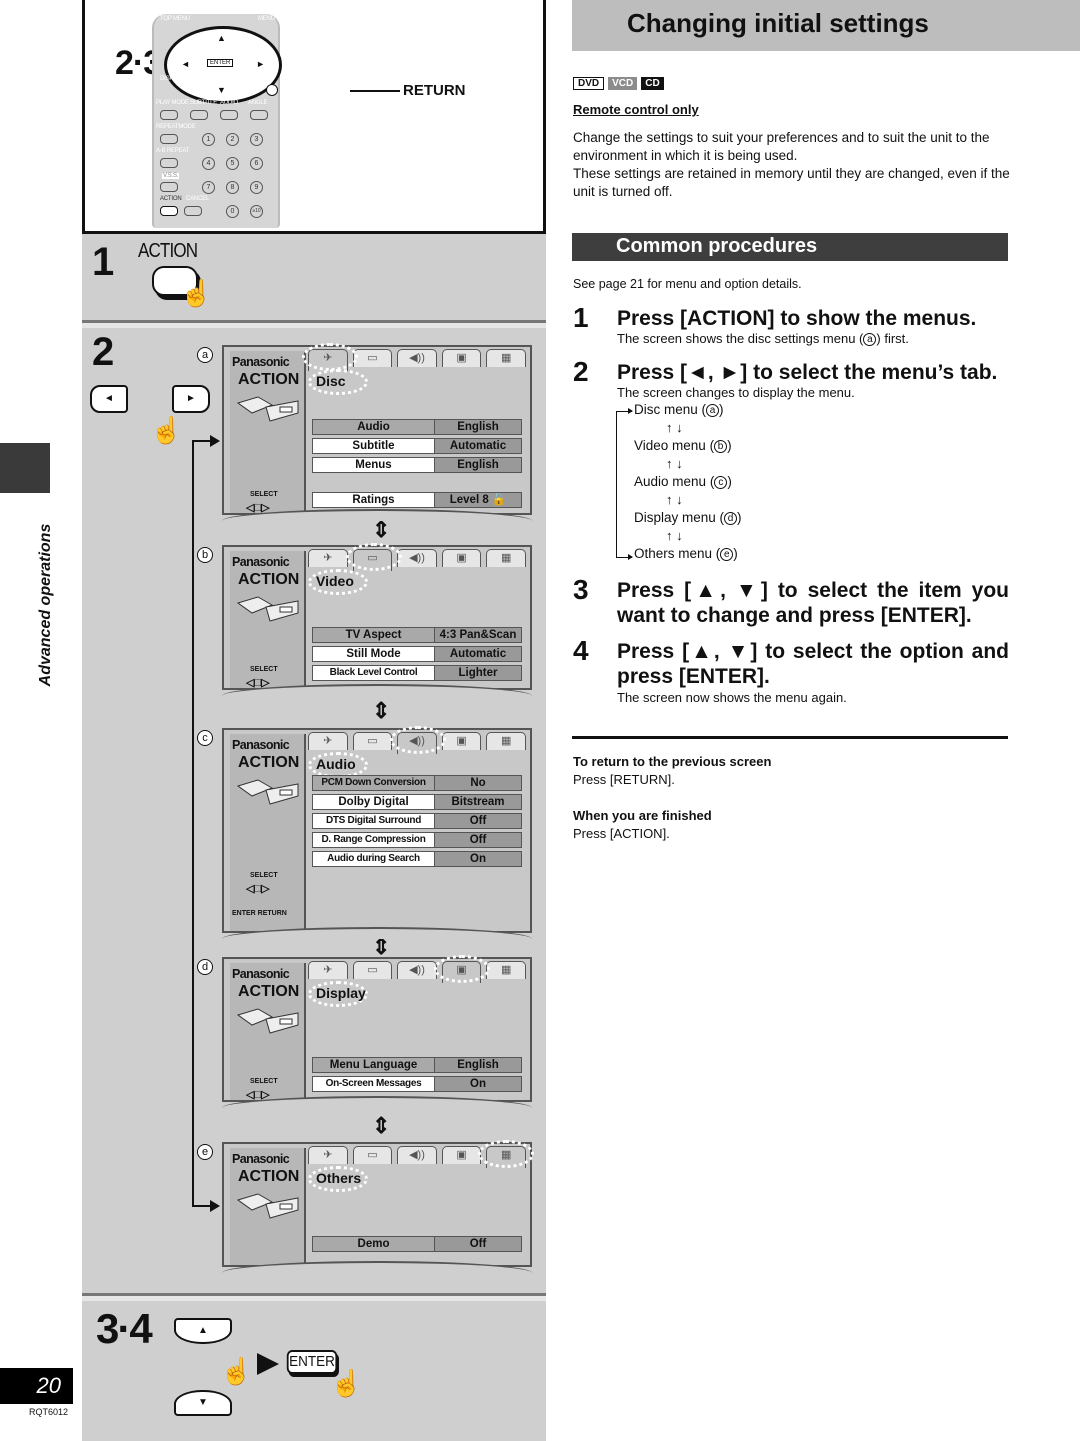 The width and height of the screenshot is (1080, 1441). Describe the element at coordinates (256, 187) in the screenshot. I see `number-key: 9` at that location.